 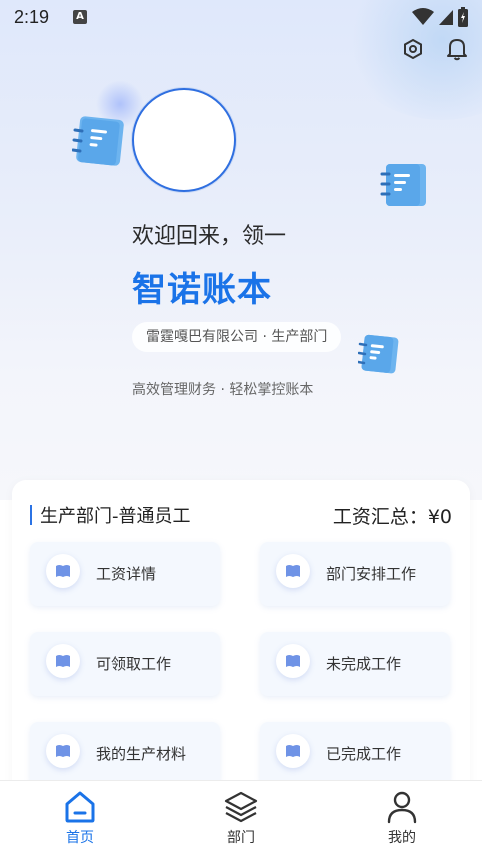 I want to click on tile-salary-details: 工资详情, so click(x=125, y=574).